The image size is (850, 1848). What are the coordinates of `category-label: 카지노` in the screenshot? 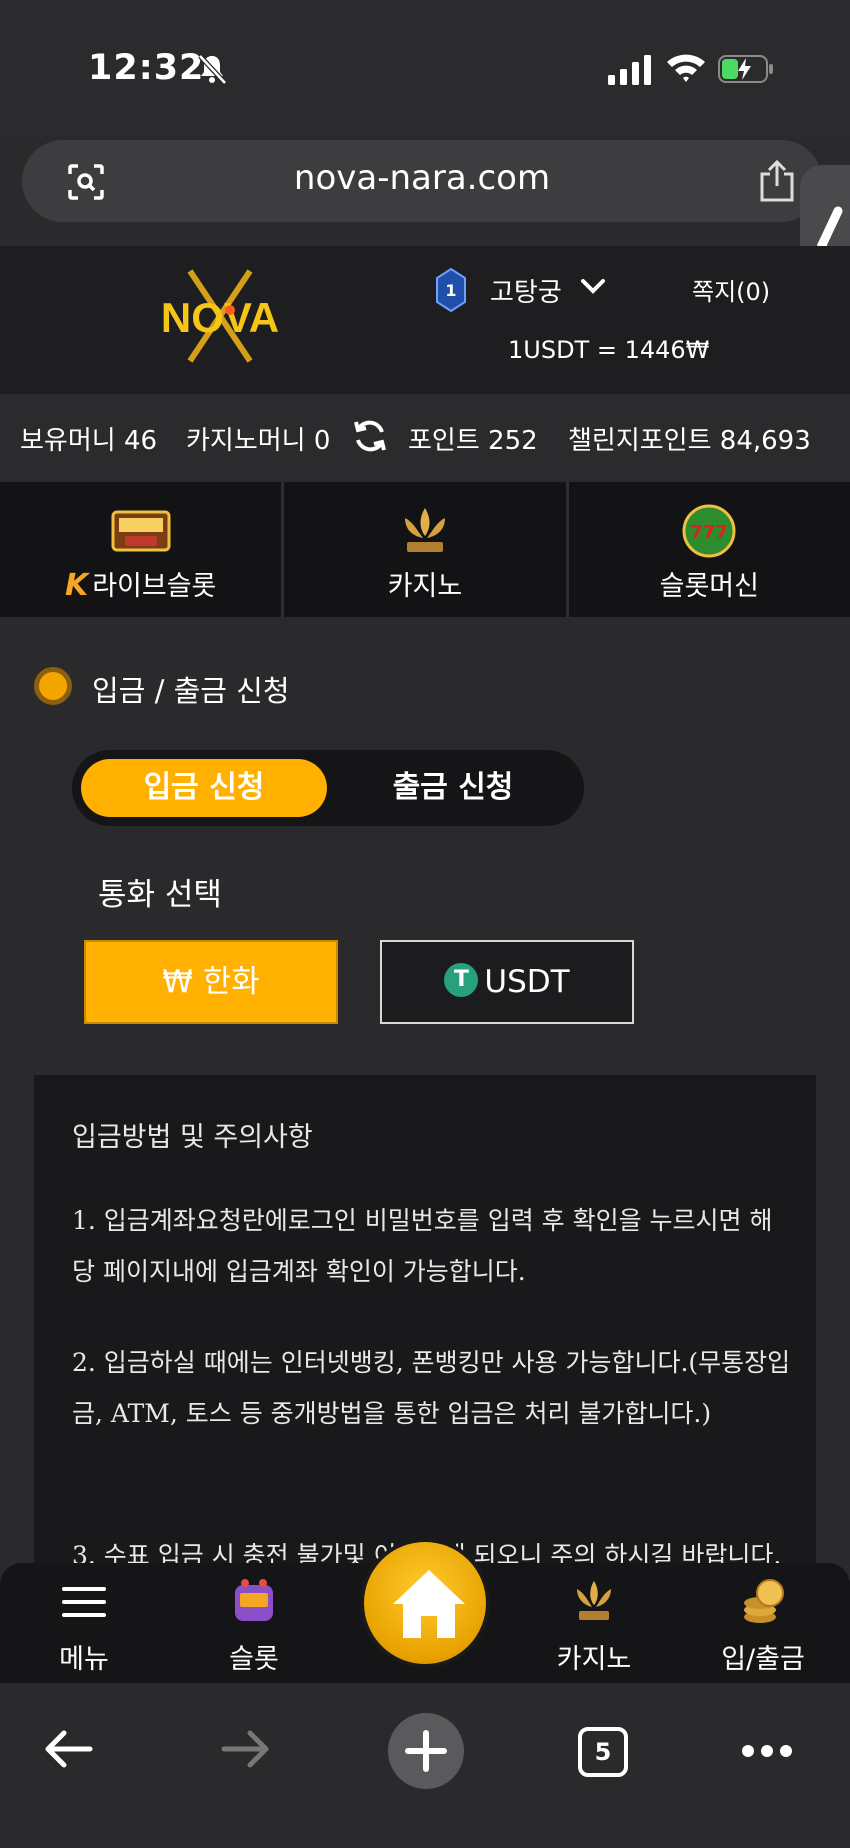 It's located at (425, 586).